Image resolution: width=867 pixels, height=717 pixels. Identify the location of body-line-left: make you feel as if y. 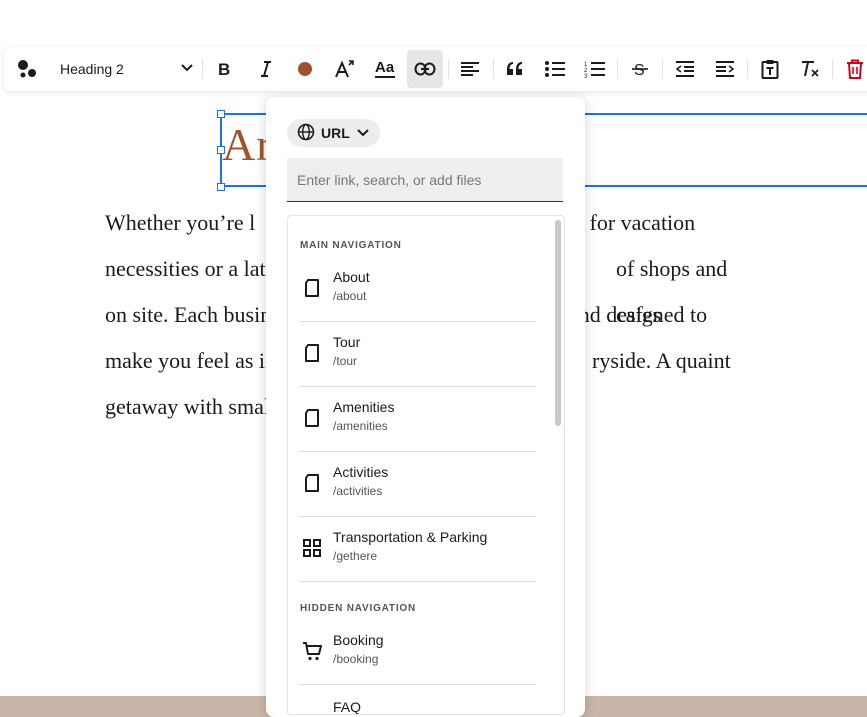
(197, 360).